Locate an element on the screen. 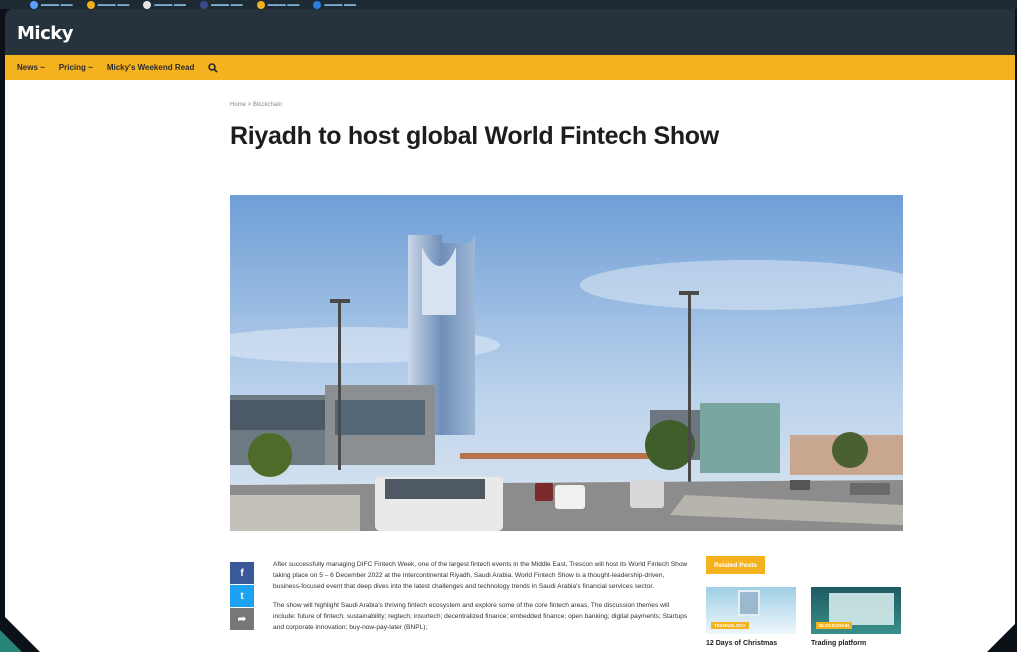 Image resolution: width=1017 pixels, height=652 pixels. frame-corner is located at coordinates (1002, 637).